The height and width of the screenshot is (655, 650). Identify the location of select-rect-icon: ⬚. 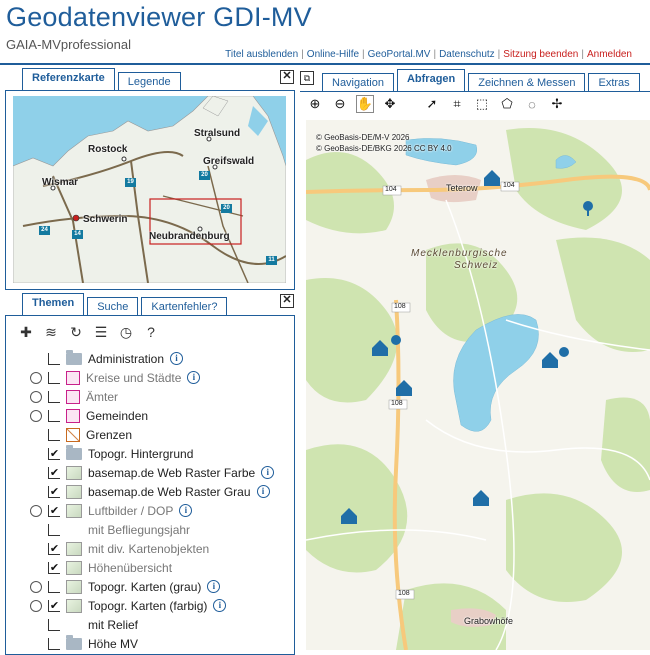
(482, 104).